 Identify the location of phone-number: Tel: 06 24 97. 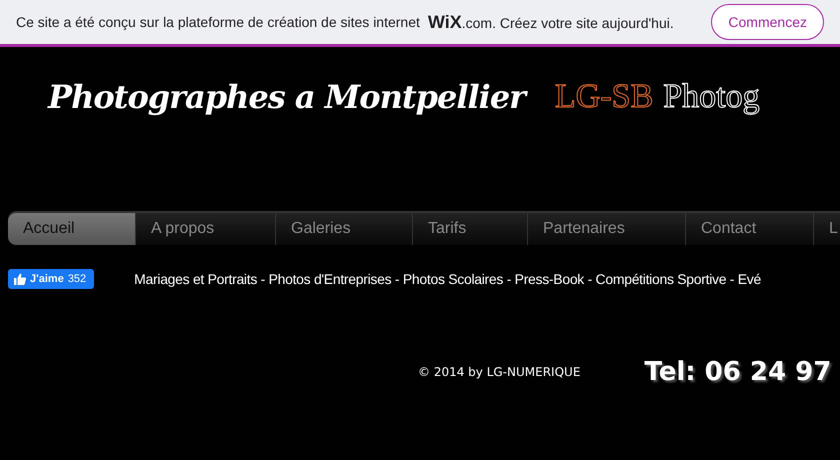
(738, 372).